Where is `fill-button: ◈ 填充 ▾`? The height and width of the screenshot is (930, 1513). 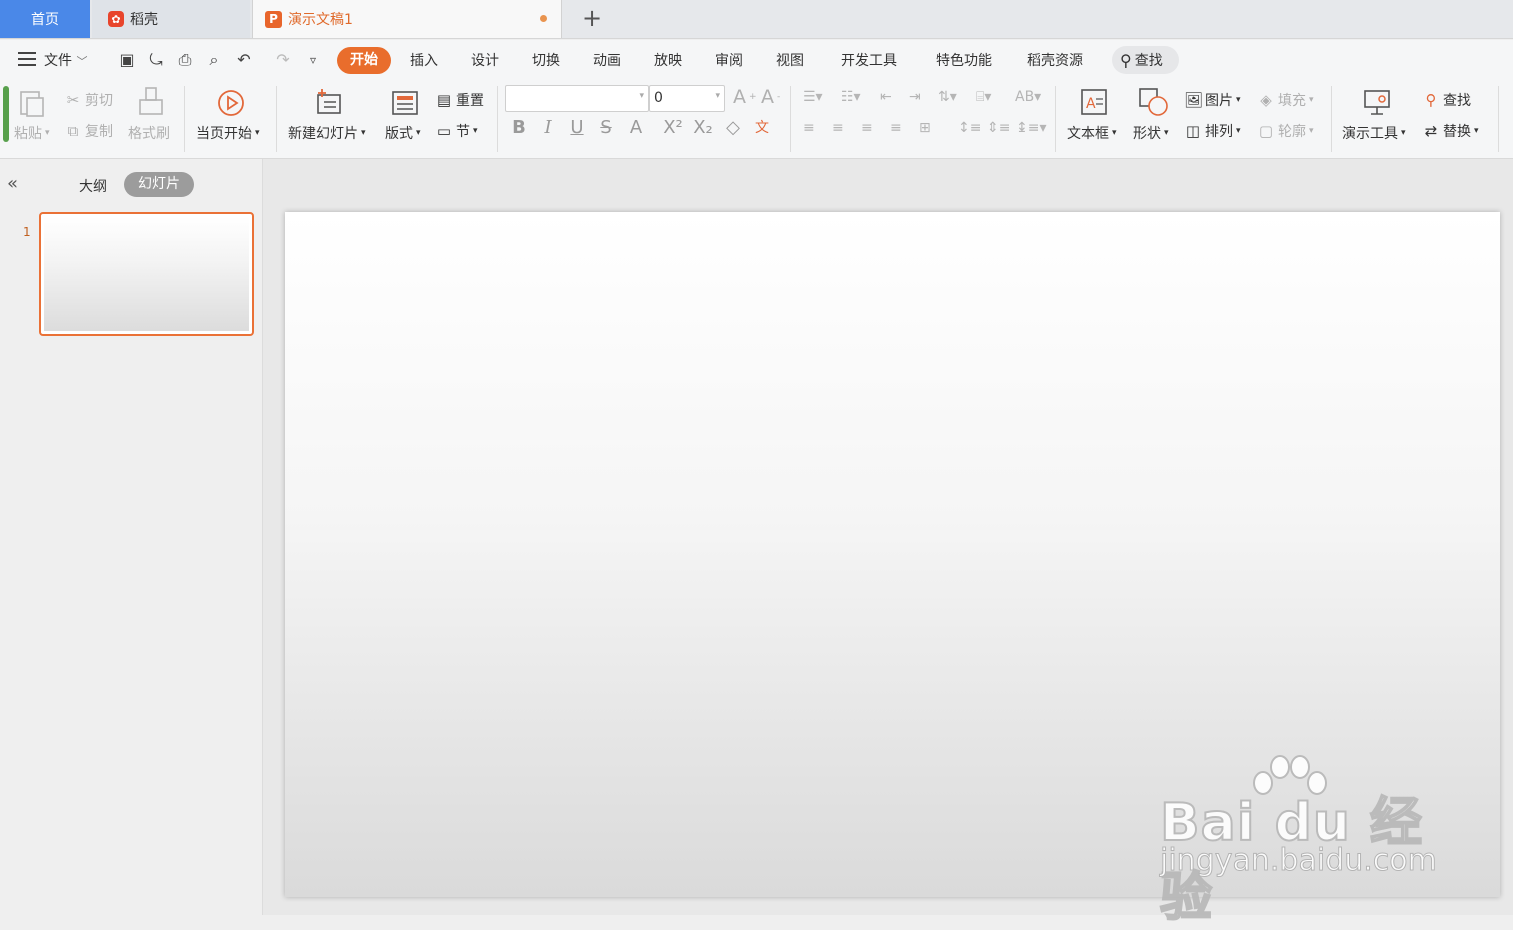 fill-button: ◈ 填充 ▾ is located at coordinates (1285, 100).